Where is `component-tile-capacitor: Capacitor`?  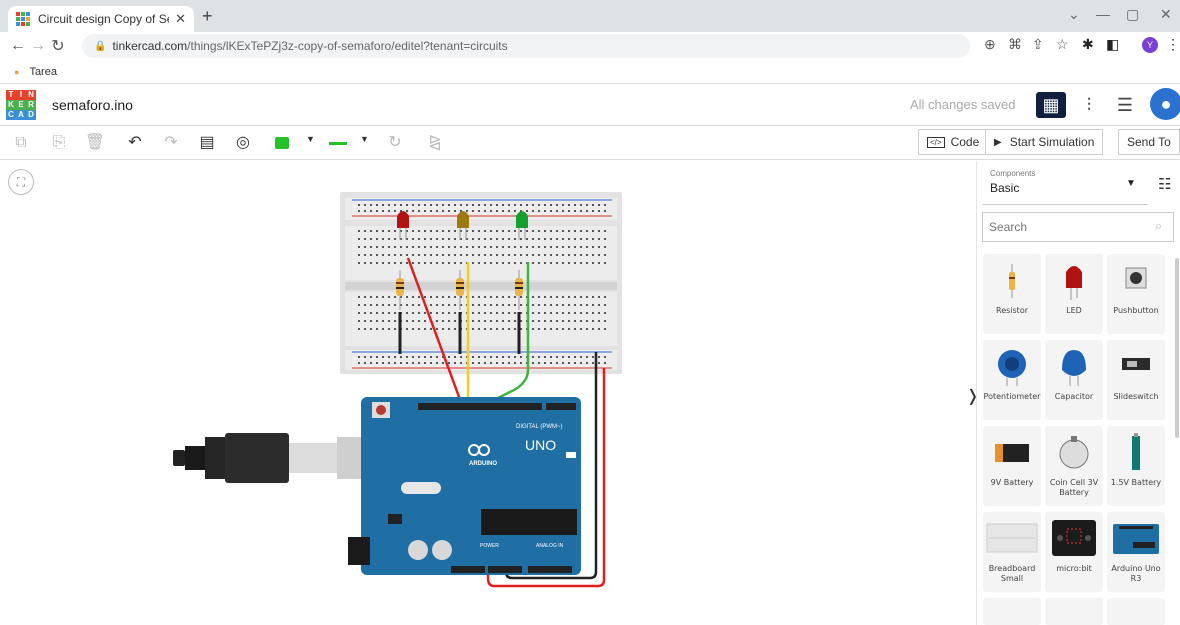
component-tile-capacitor: Capacitor is located at coordinates (1074, 380).